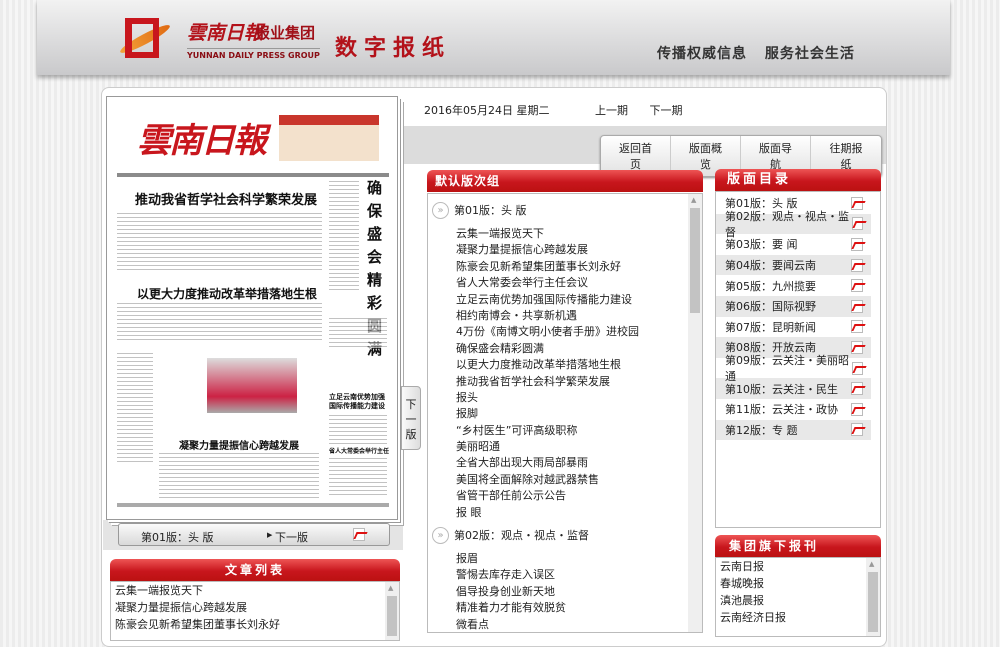  What do you see at coordinates (227, 293) in the screenshot?
I see `preview-headline: 以更大力度推动改革举措落地生根` at bounding box center [227, 293].